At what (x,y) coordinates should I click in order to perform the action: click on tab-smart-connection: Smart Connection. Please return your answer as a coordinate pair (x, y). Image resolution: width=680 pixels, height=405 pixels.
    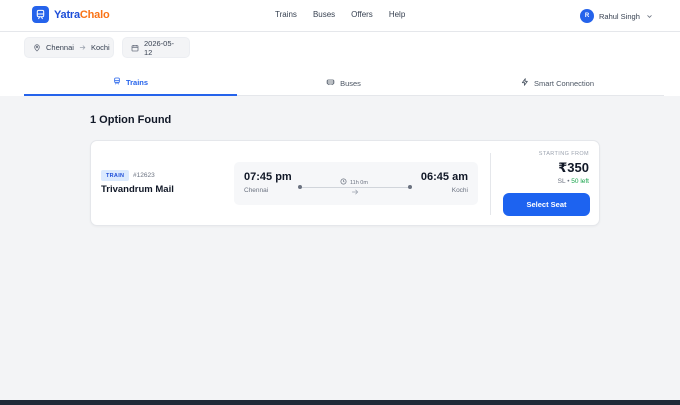
    Looking at the image, I should click on (557, 83).